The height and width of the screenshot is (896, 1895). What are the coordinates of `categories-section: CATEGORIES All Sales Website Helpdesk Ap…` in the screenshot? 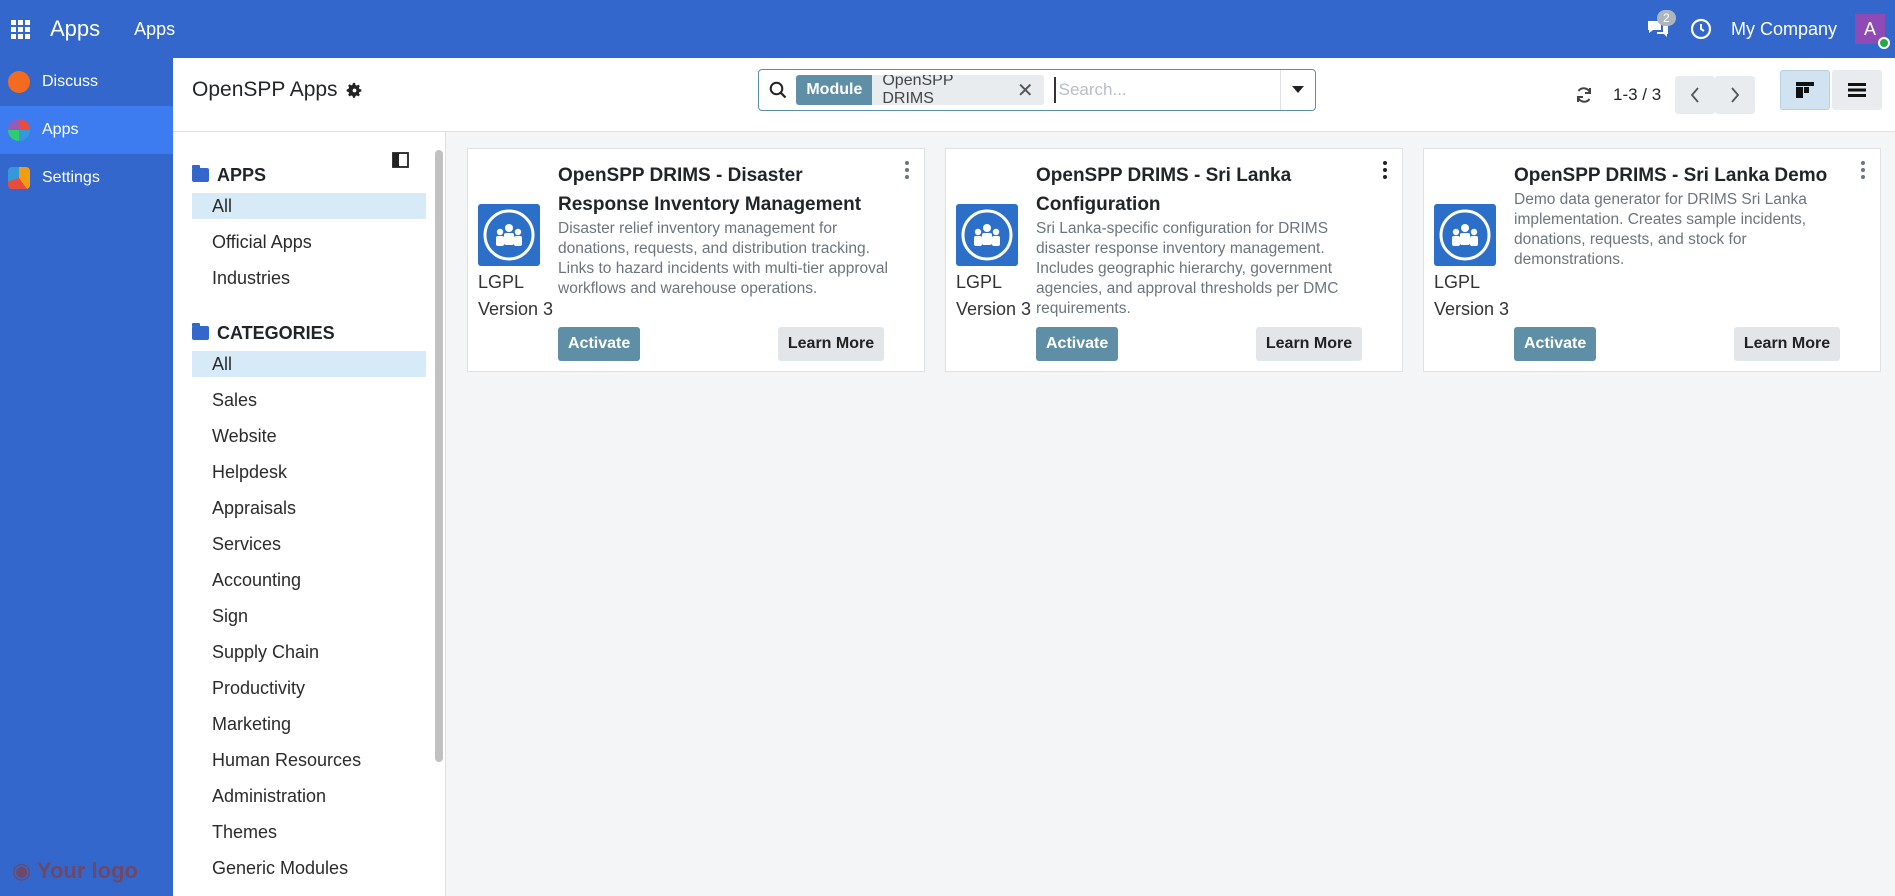 It's located at (309, 603).